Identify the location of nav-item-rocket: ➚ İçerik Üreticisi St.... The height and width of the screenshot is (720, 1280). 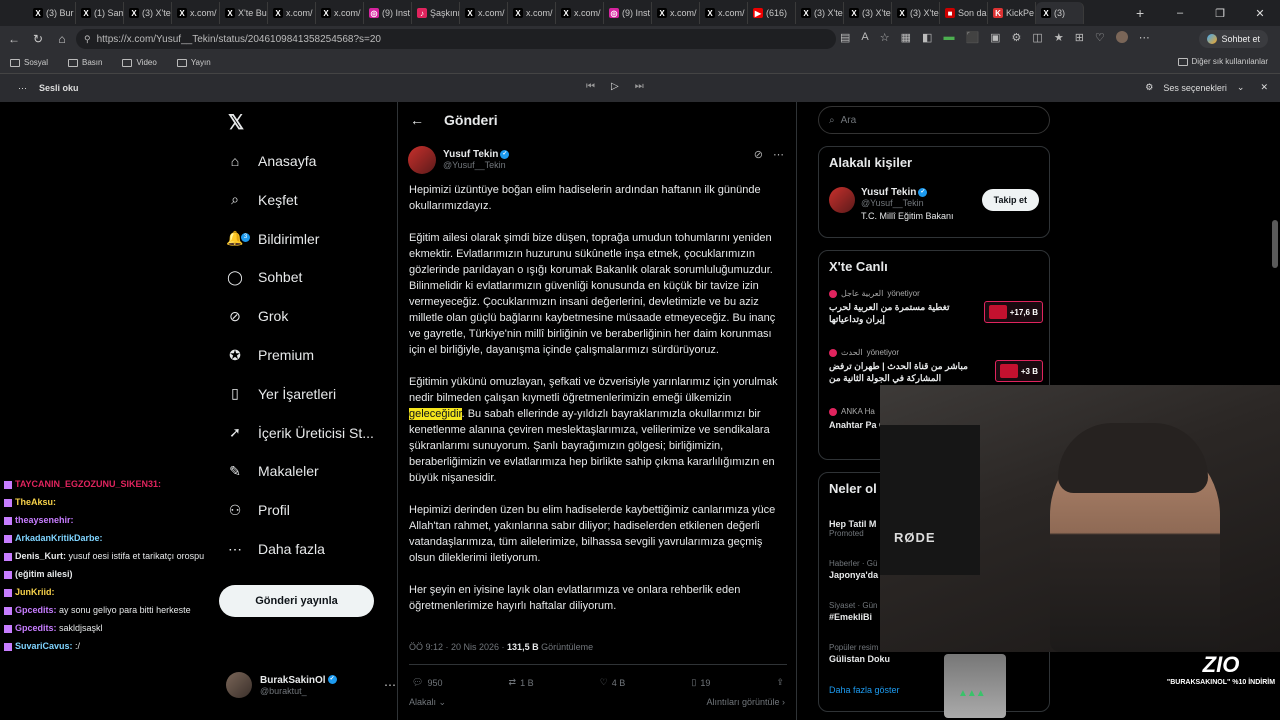
(300, 433).